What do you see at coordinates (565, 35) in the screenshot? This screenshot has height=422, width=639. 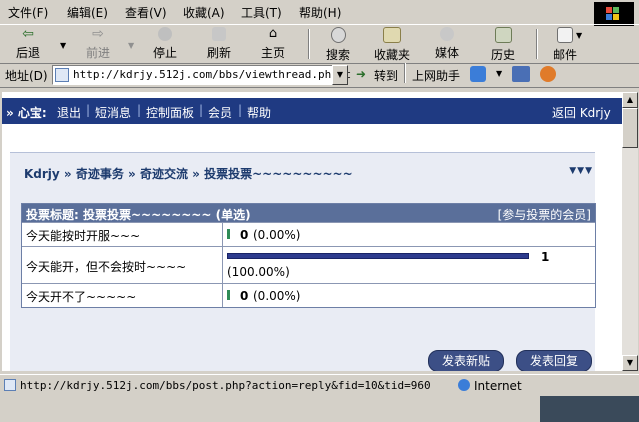 I see `mail-icon` at bounding box center [565, 35].